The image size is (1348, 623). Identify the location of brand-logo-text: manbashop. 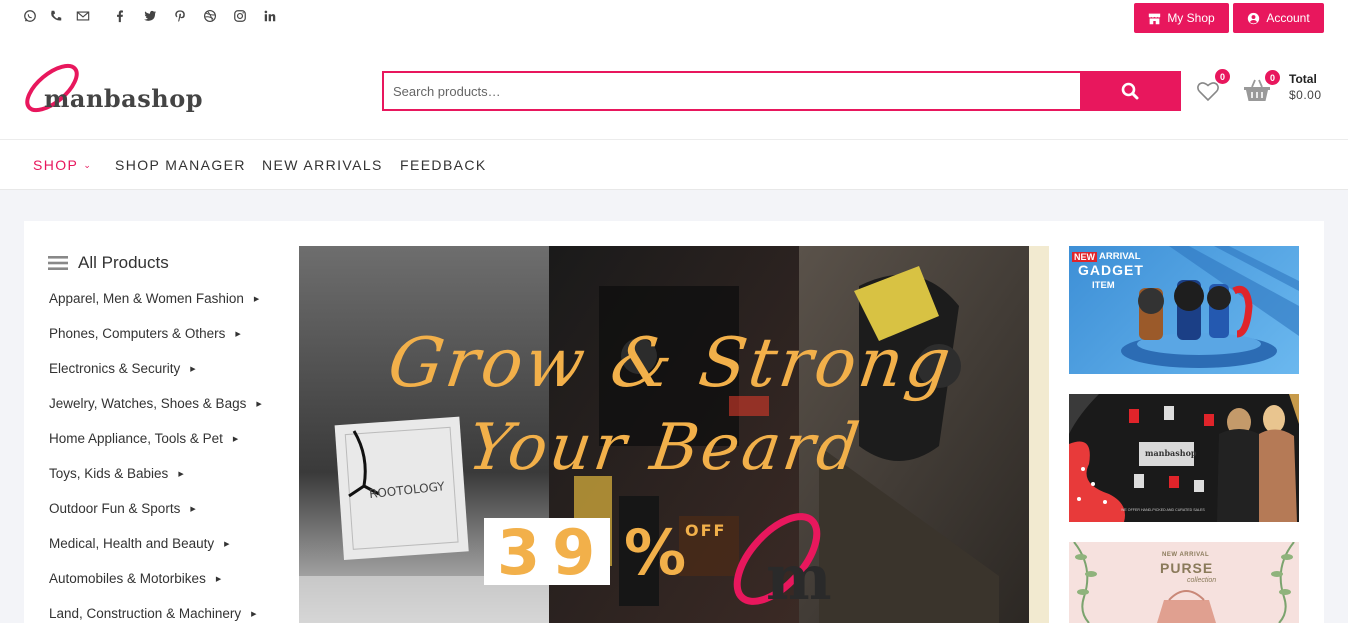
(1171, 453).